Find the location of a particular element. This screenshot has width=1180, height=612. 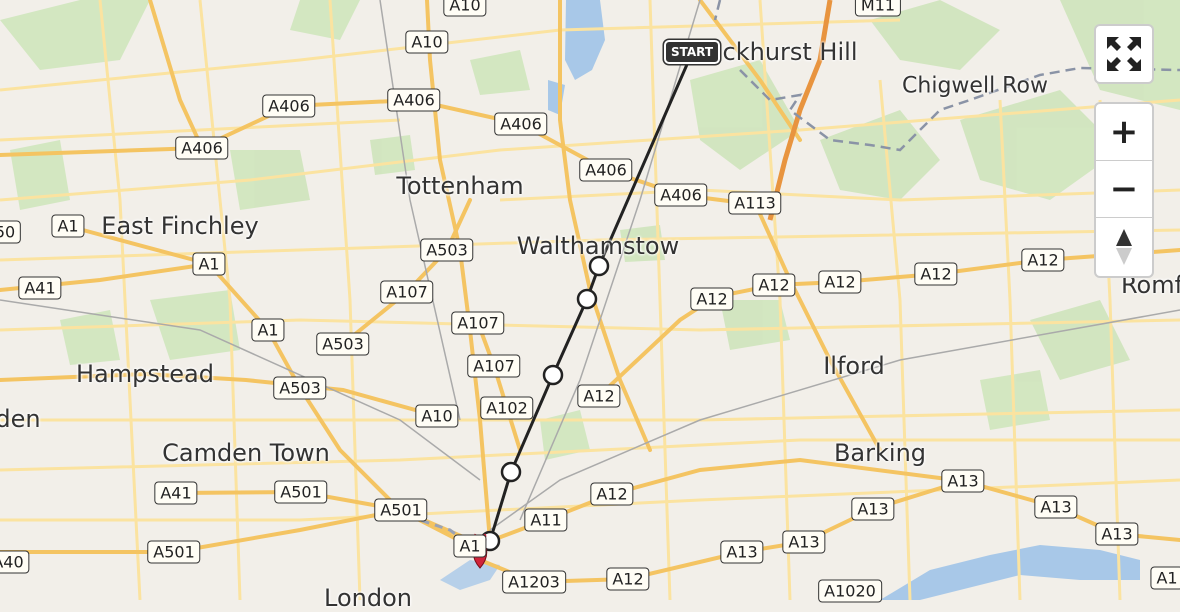

compass-button is located at coordinates (1124, 247).